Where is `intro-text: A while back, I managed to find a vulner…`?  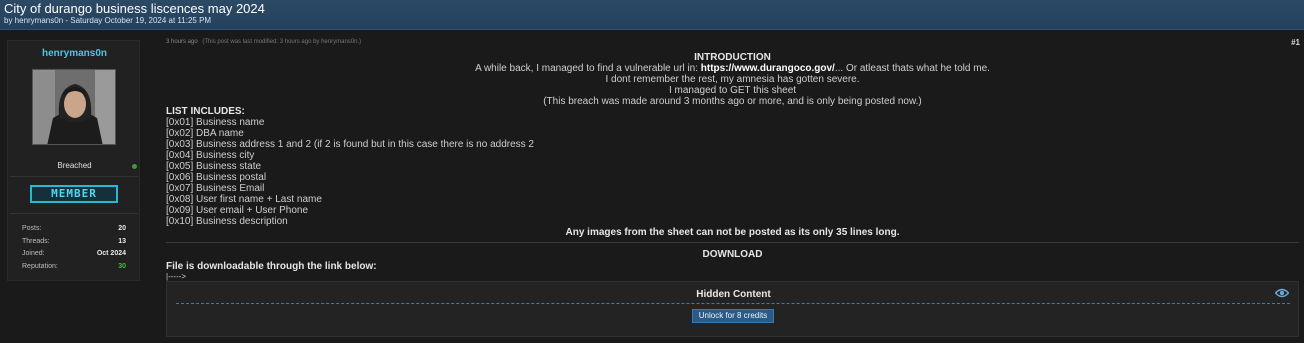 intro-text: A while back, I managed to find a vulner… is located at coordinates (588, 68).